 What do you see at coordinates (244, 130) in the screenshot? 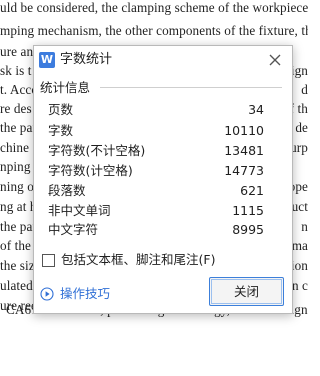
I see `stat-value: 10110` at bounding box center [244, 130].